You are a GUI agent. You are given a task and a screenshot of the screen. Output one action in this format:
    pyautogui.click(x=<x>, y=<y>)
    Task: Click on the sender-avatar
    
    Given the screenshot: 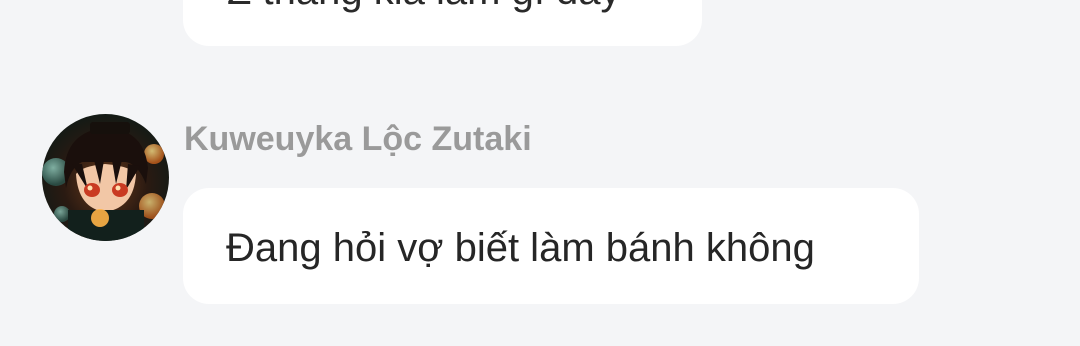 What is the action you would take?
    pyautogui.click(x=105, y=177)
    